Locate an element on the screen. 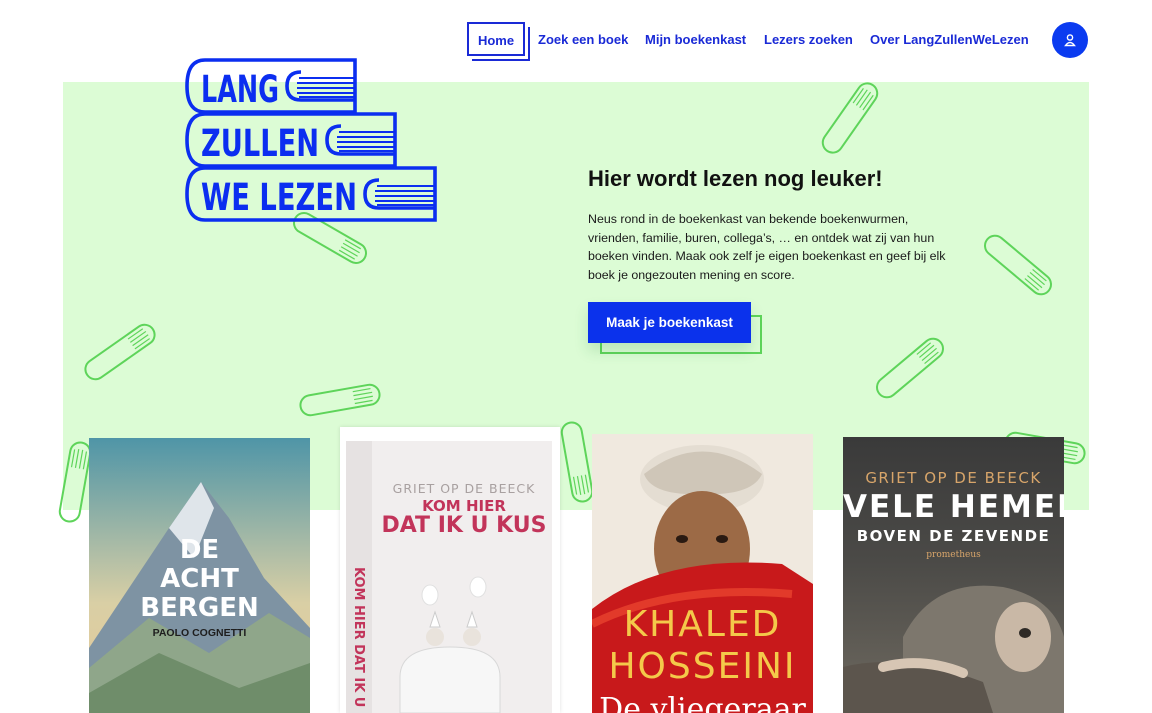  book-title-line: ACHT is located at coordinates (199, 579).